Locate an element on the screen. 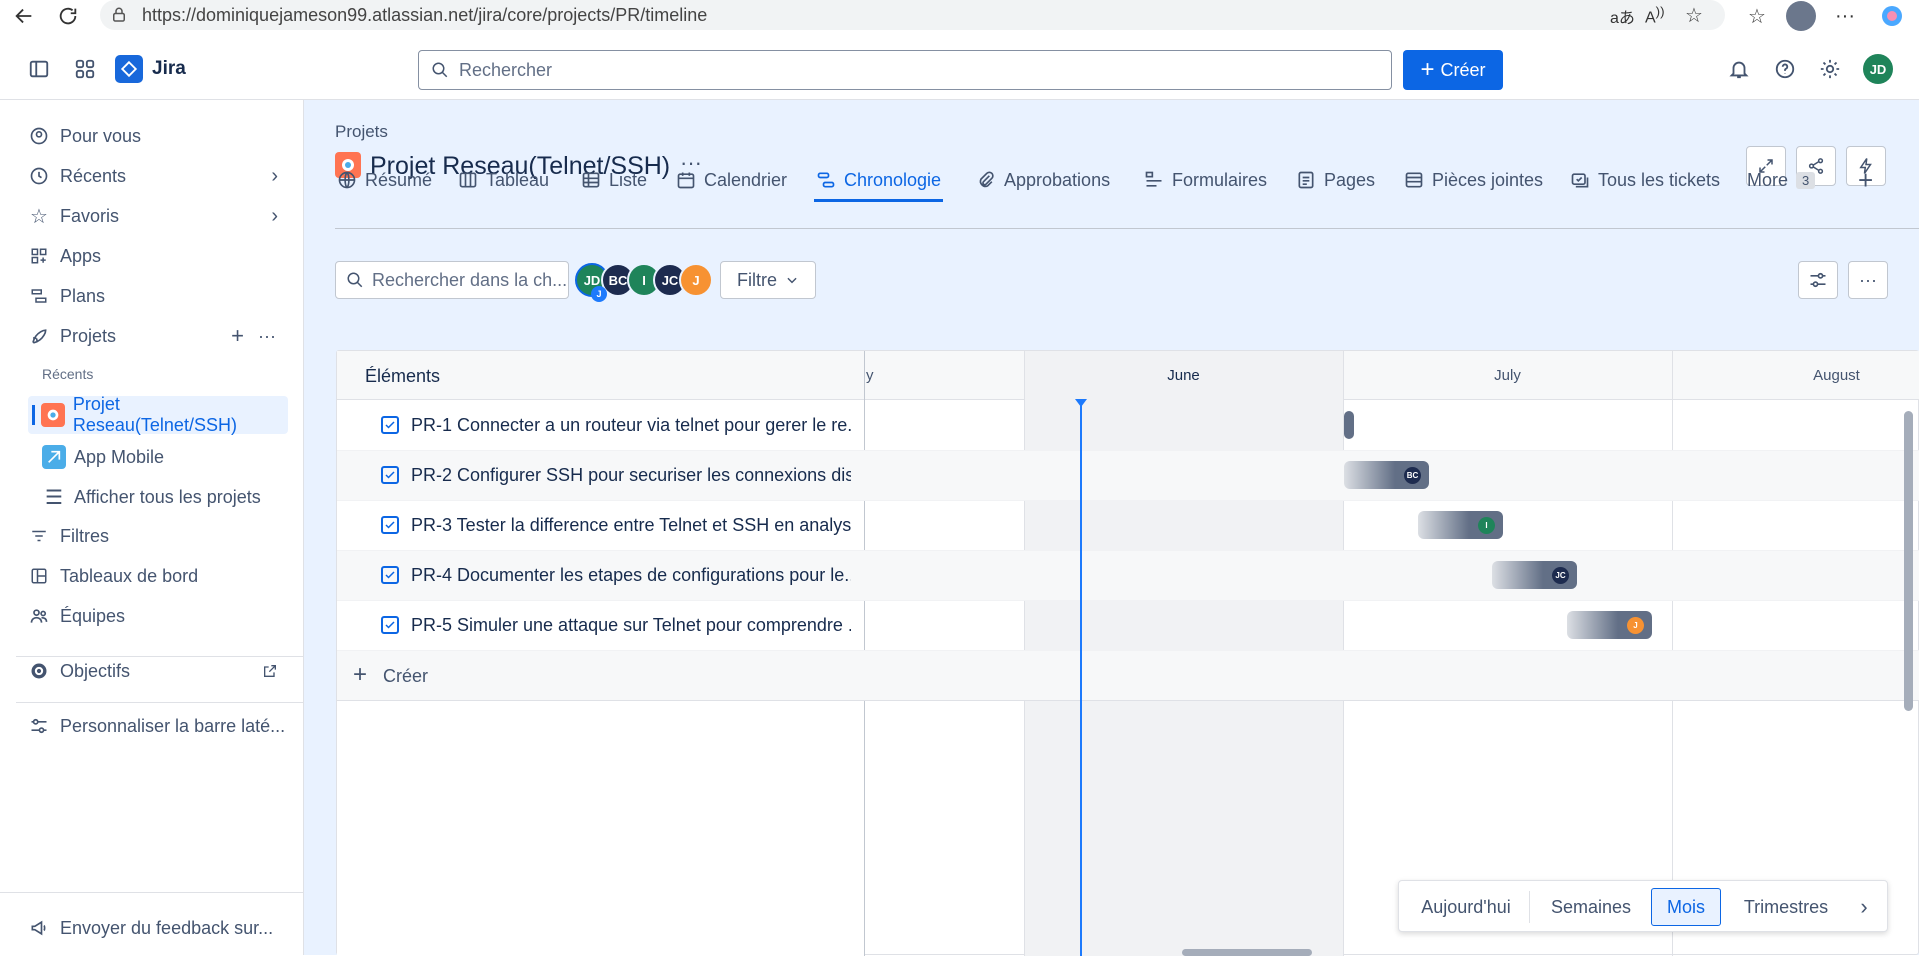  sidebar-item-apps: Apps is located at coordinates (64, 256).